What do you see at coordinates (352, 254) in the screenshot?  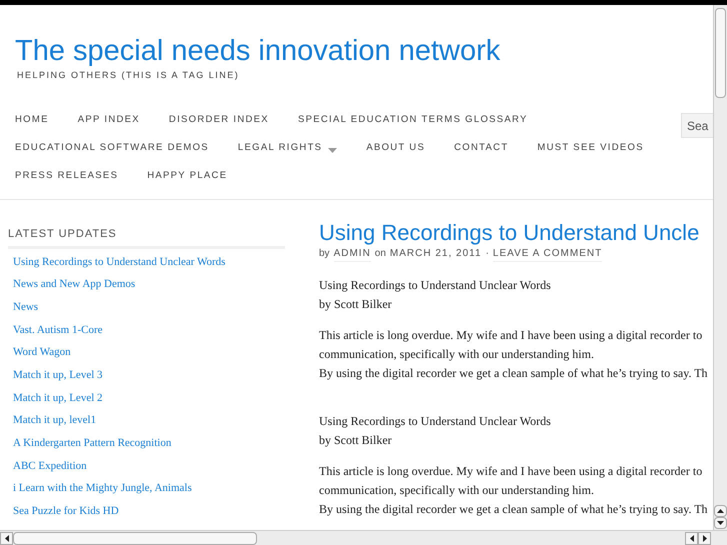 I see `author-link: ADMIN` at bounding box center [352, 254].